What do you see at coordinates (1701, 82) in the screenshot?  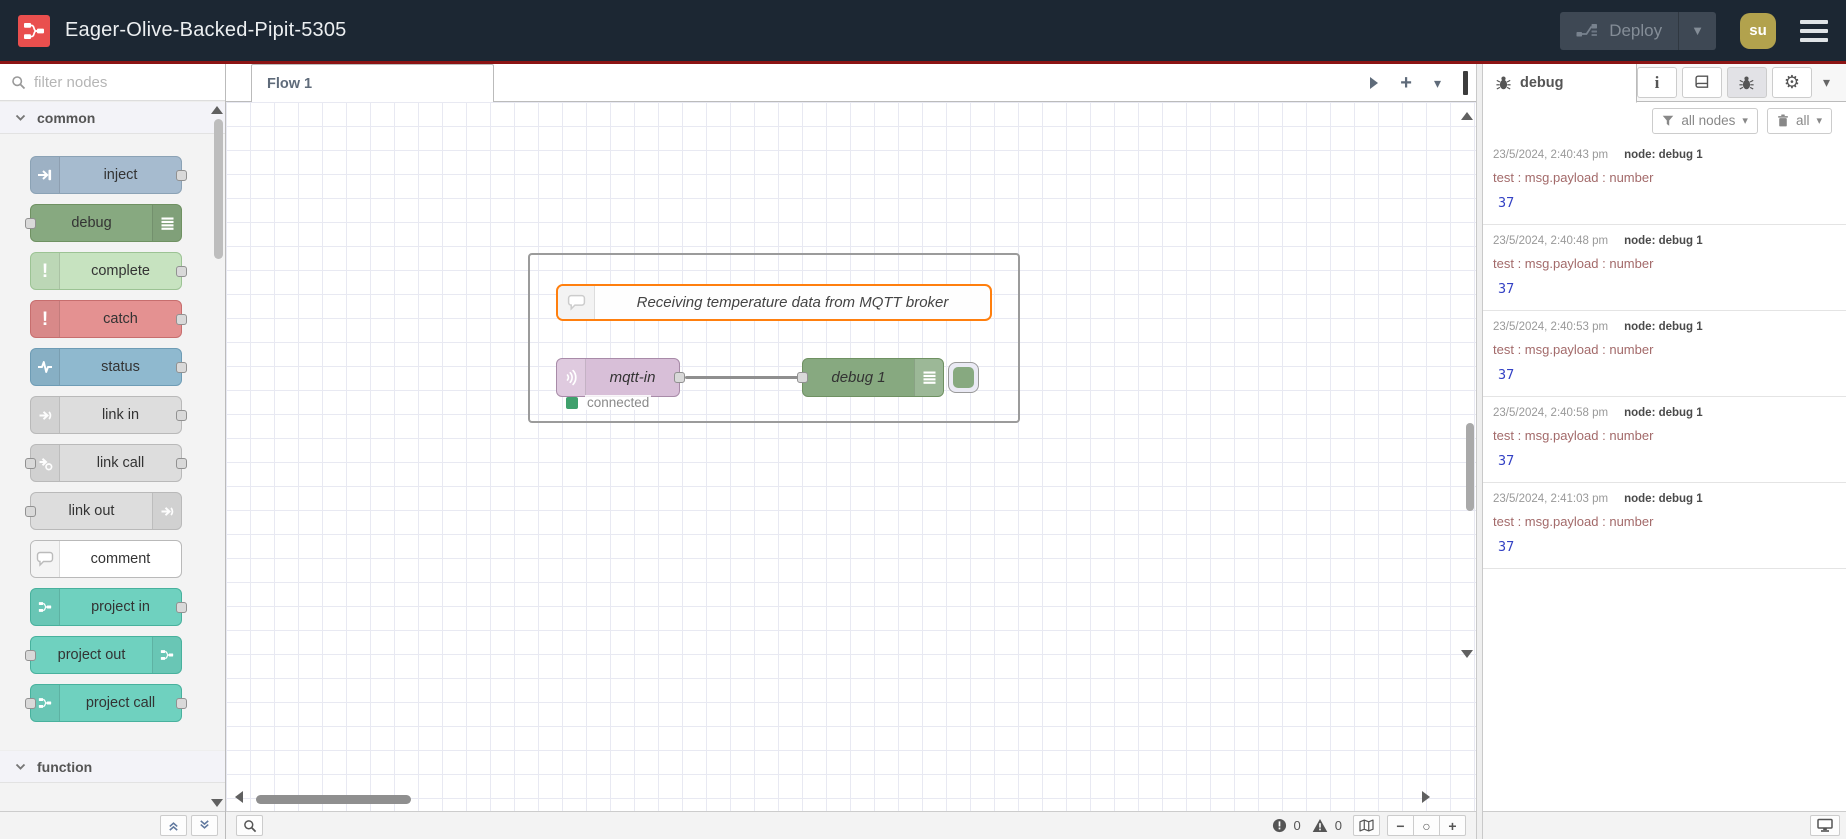 I see `help-tab-button` at bounding box center [1701, 82].